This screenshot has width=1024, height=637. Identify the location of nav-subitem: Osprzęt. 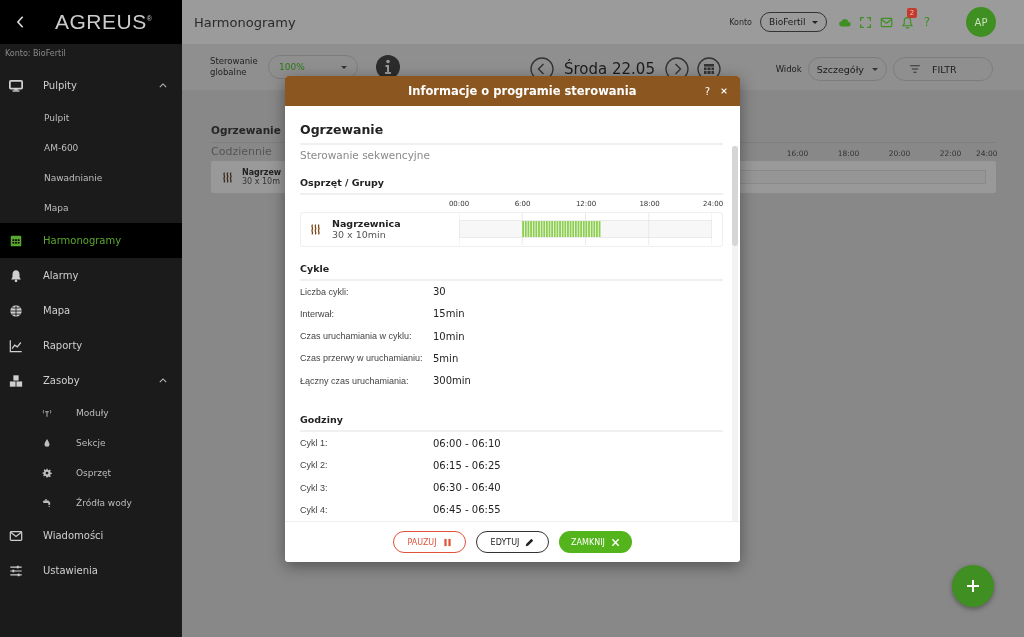
(91, 473).